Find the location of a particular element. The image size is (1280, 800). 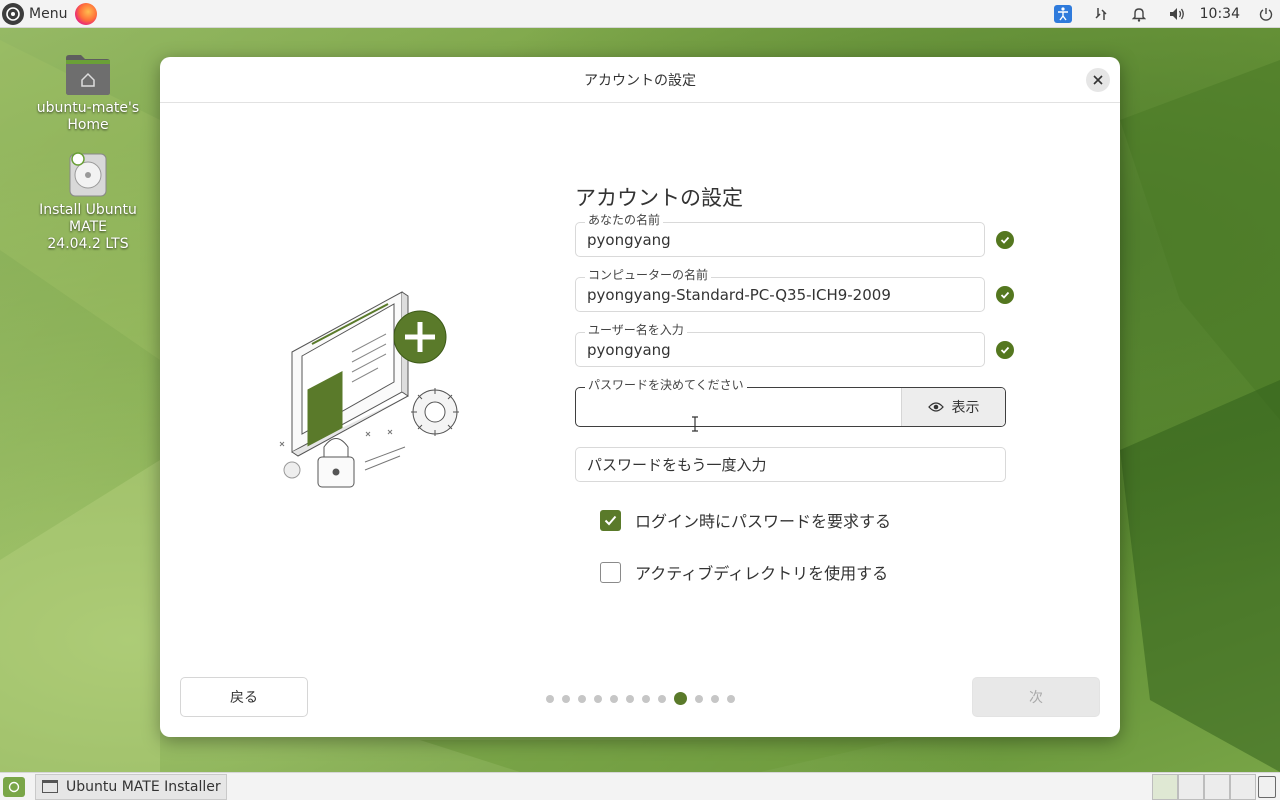

taskbar-window-title: Ubuntu MATE Installer is located at coordinates (143, 786).